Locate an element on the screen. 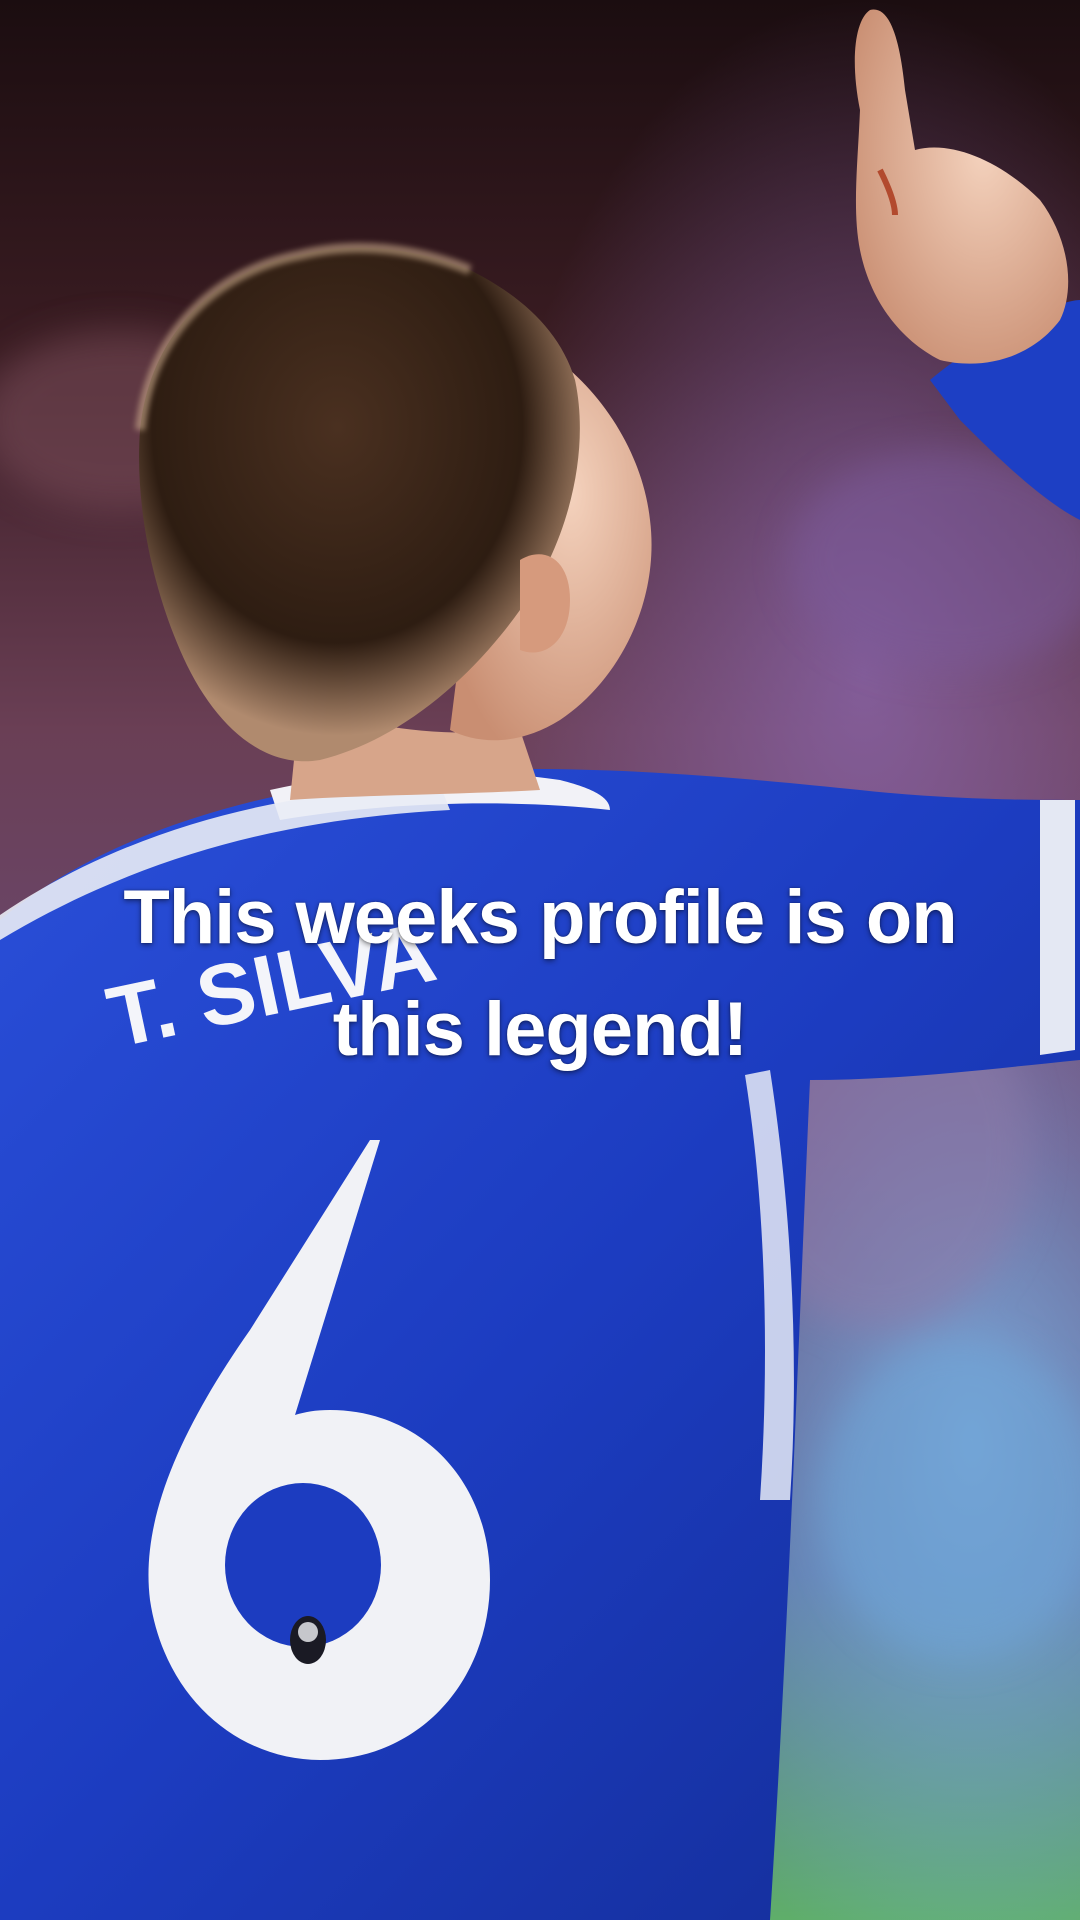  overlay-caption: This weeks profile is on this legend! is located at coordinates (540, 974).